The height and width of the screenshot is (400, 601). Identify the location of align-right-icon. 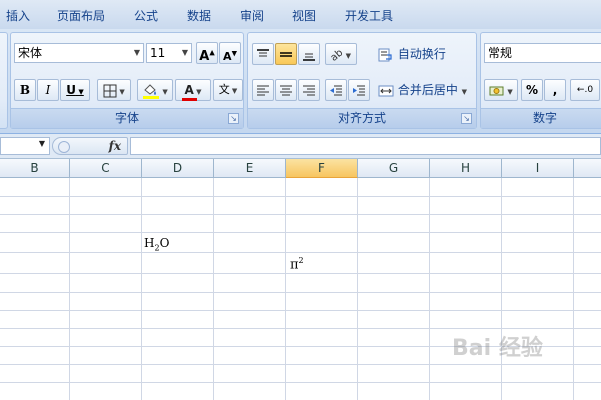
(309, 90).